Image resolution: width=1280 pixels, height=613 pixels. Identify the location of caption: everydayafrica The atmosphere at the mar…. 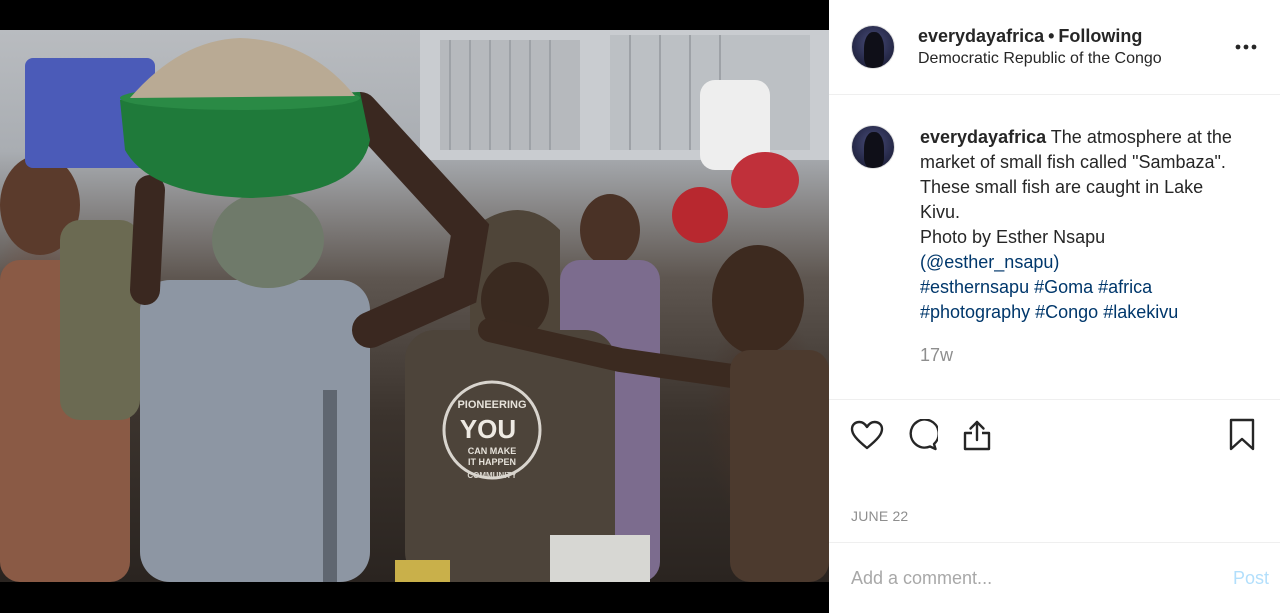
(1089, 262).